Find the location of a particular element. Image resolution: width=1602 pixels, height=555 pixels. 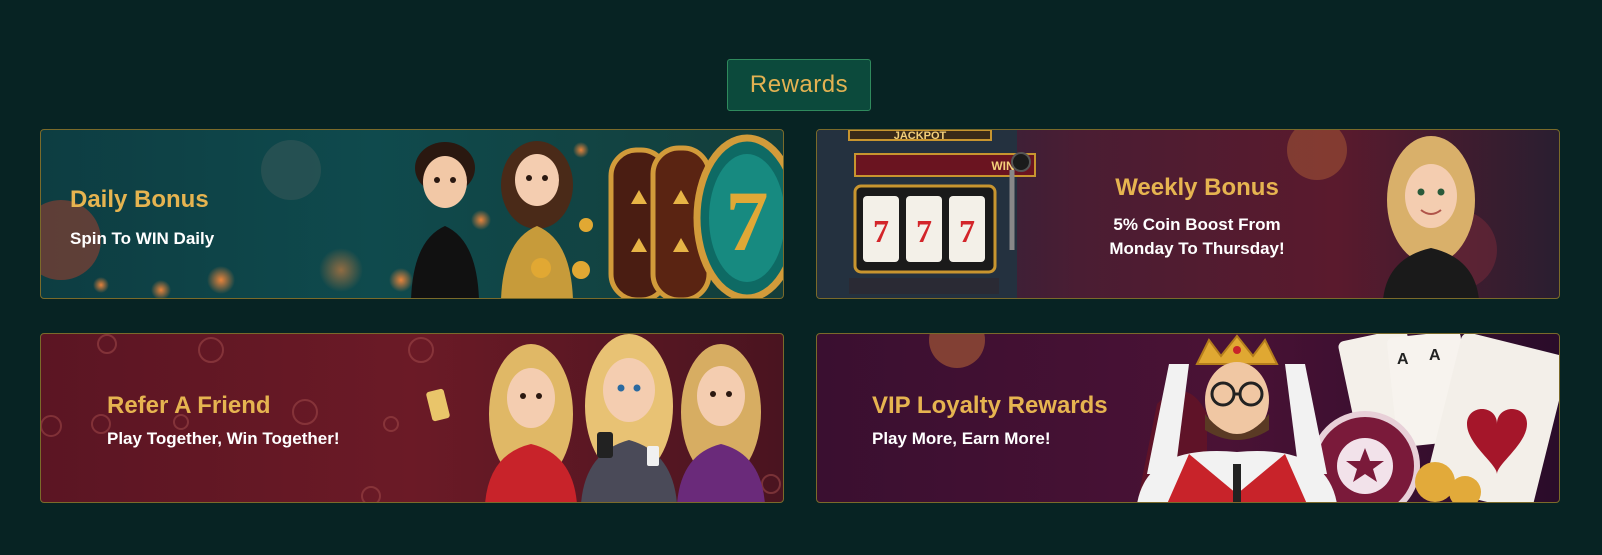

card-title: Daily Bonus is located at coordinates (139, 199).